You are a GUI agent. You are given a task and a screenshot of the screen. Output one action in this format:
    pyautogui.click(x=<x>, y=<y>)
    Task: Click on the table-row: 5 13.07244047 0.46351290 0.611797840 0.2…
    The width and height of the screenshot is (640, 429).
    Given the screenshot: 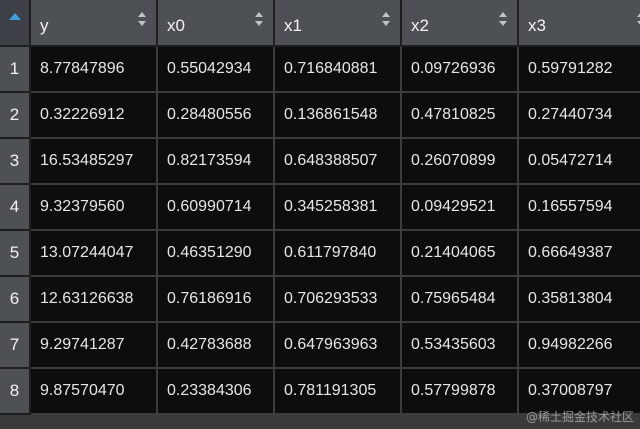 What is the action you would take?
    pyautogui.click(x=320, y=253)
    